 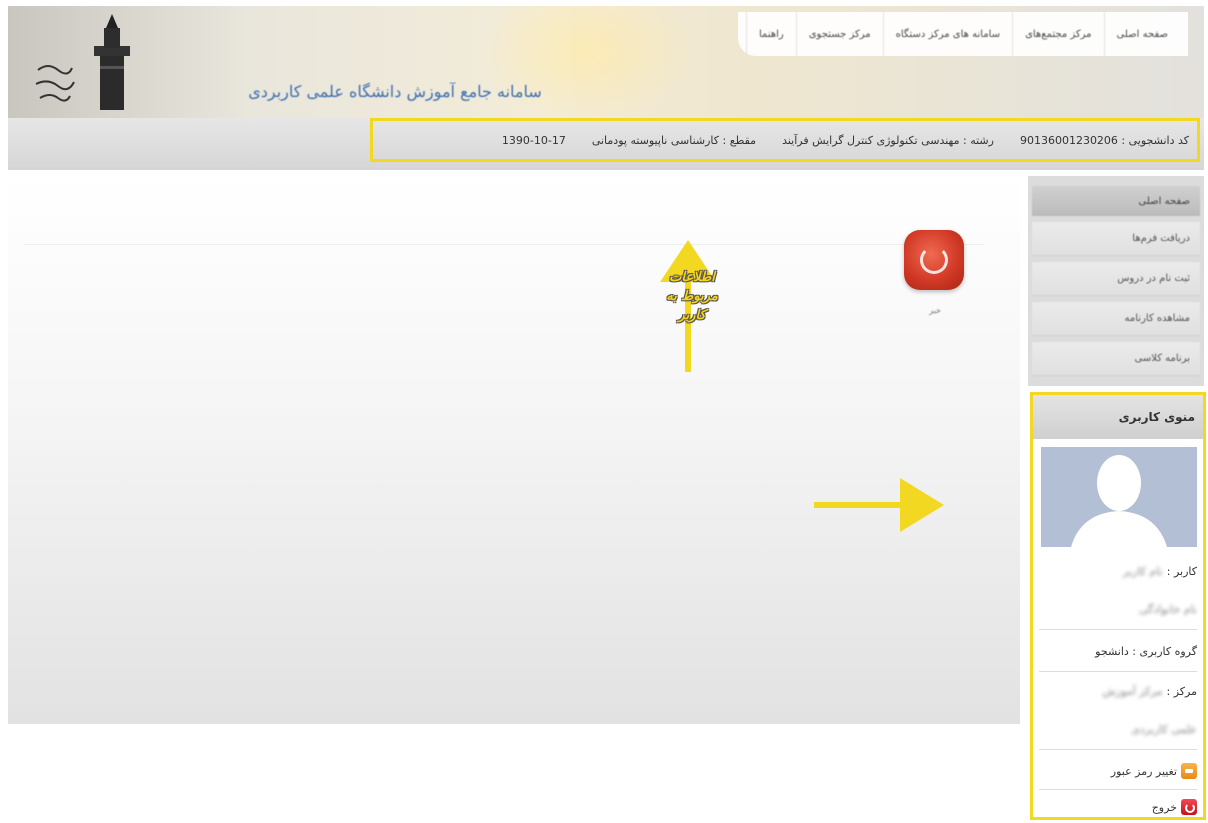 I want to click on center-row-2: علمی کاربردی, so click(x=1118, y=729).